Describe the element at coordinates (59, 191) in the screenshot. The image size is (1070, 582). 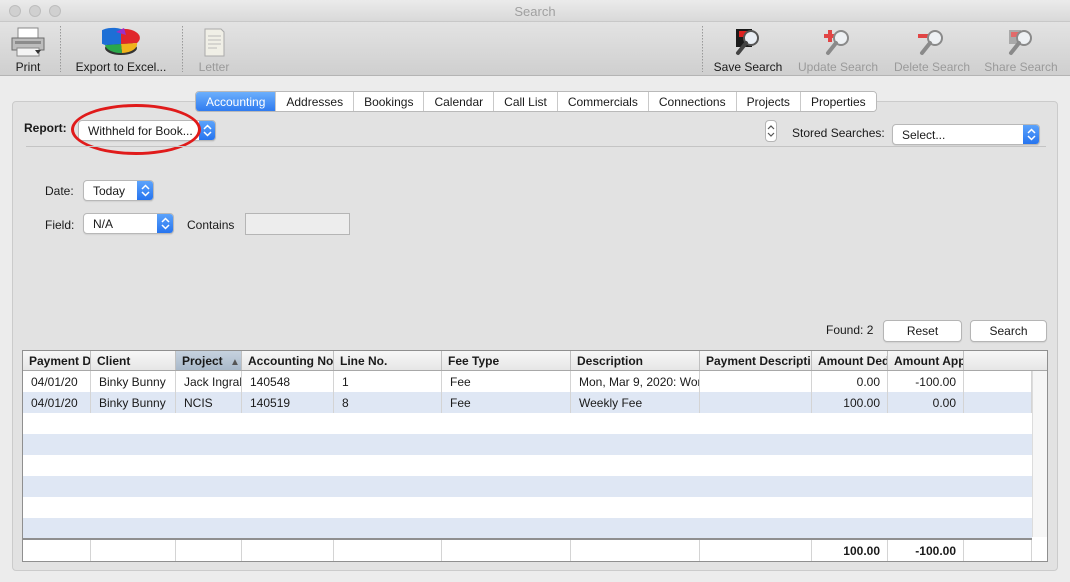
I see `date-label: Date:` at that location.